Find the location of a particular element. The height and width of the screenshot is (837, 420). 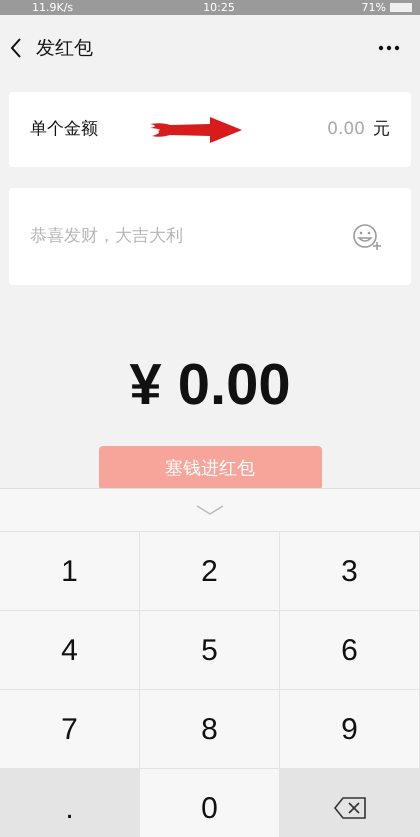

currency-unit: 元 is located at coordinates (381, 129).